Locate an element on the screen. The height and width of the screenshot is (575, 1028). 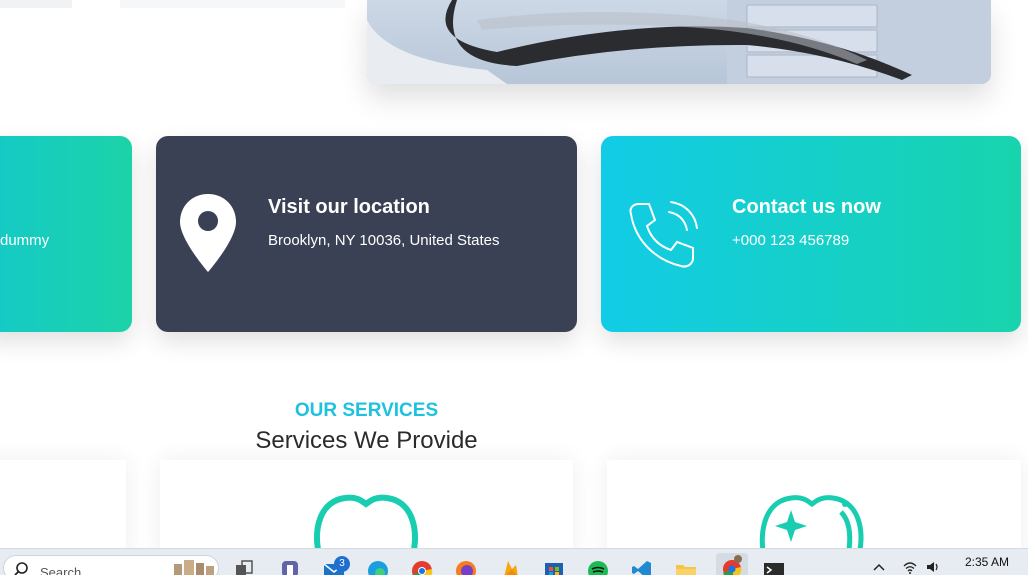
edge-icon is located at coordinates (378, 566).